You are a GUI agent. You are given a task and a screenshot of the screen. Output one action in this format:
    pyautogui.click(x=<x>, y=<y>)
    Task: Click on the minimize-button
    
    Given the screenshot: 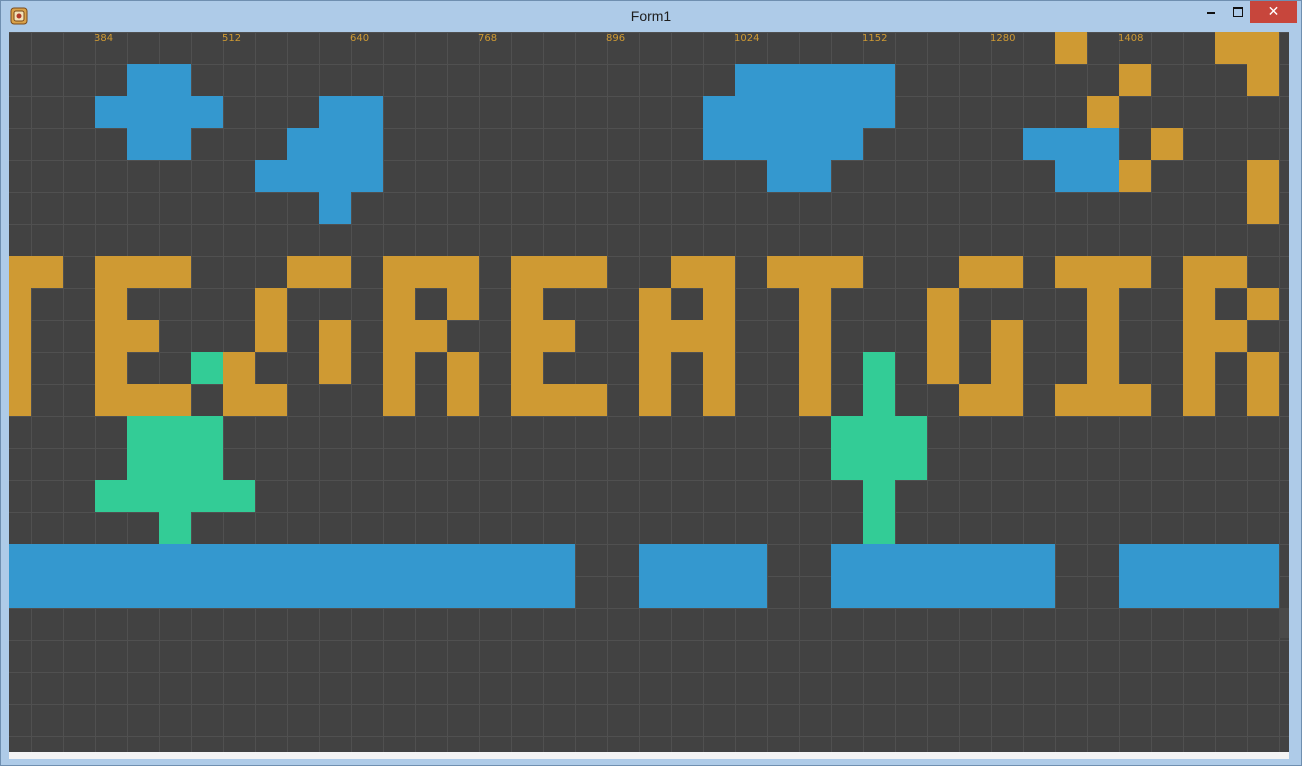 What is the action you would take?
    pyautogui.click(x=1211, y=12)
    